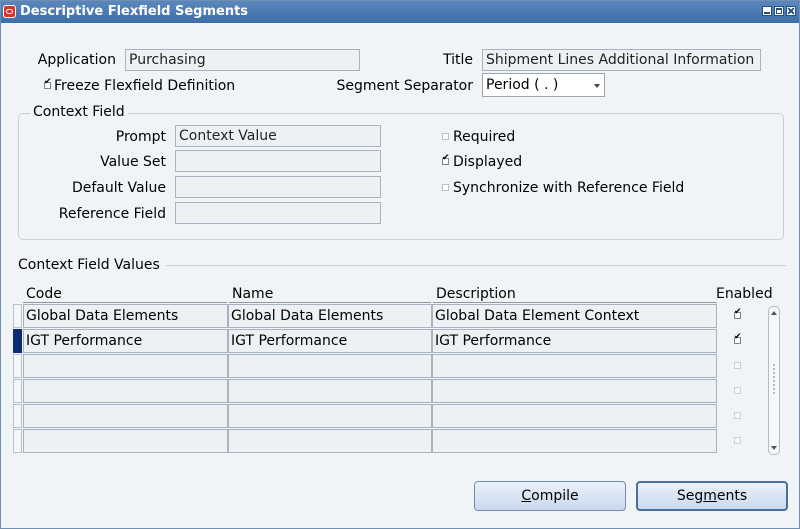 This screenshot has width=800, height=529. I want to click on minimize-icon, so click(767, 11).